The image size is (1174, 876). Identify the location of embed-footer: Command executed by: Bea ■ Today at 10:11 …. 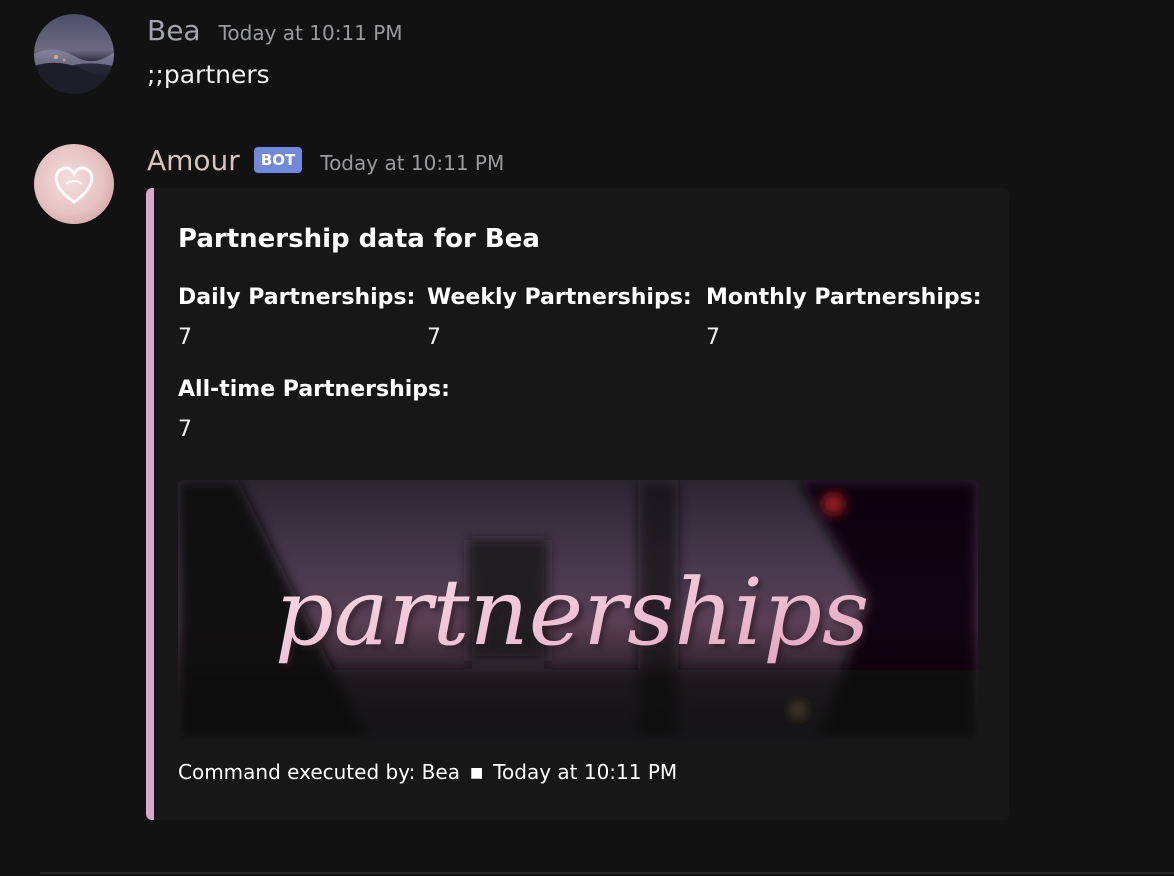
(427, 772).